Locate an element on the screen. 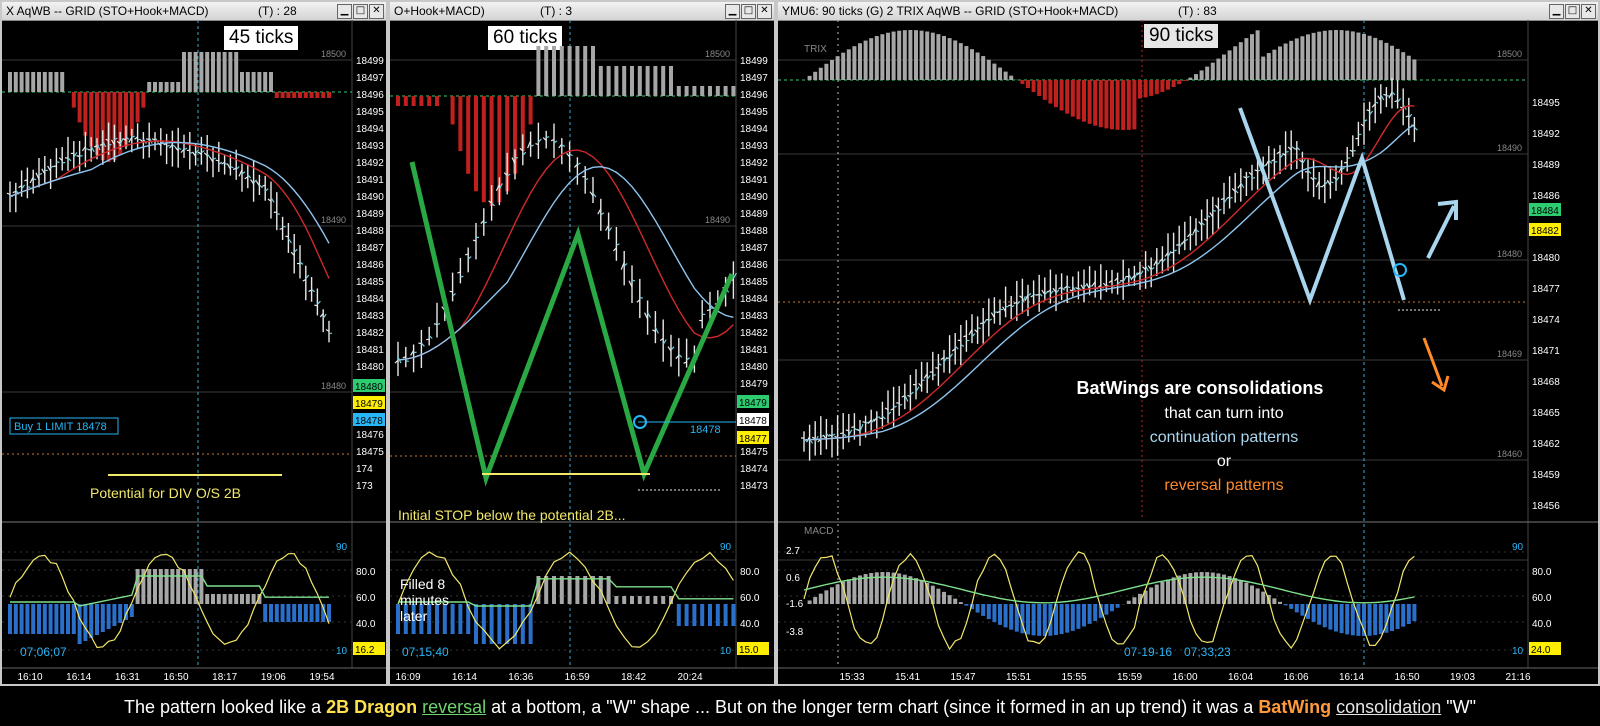  osc-level-label: 80.0 is located at coordinates (1542, 572).